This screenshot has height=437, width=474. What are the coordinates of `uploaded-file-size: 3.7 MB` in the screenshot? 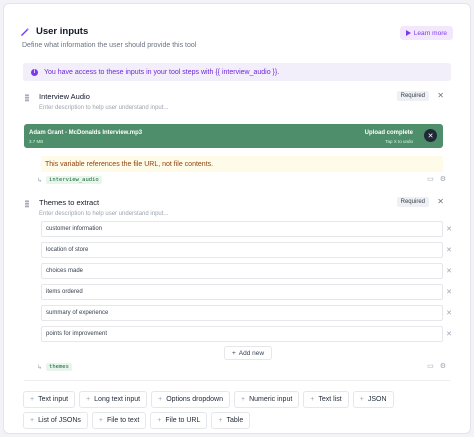 It's located at (36, 141).